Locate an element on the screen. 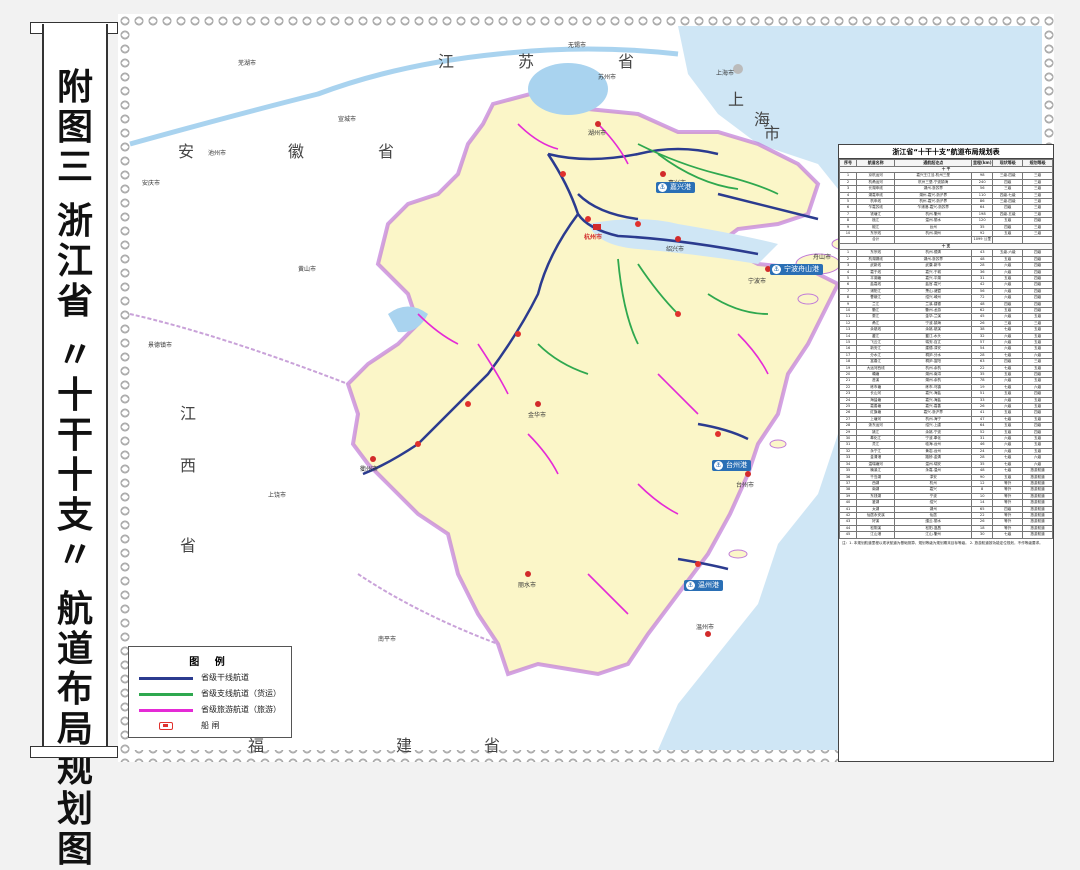 The width and height of the screenshot is (1080, 870). city-label-quzhou: 衢州市 is located at coordinates (369, 469).